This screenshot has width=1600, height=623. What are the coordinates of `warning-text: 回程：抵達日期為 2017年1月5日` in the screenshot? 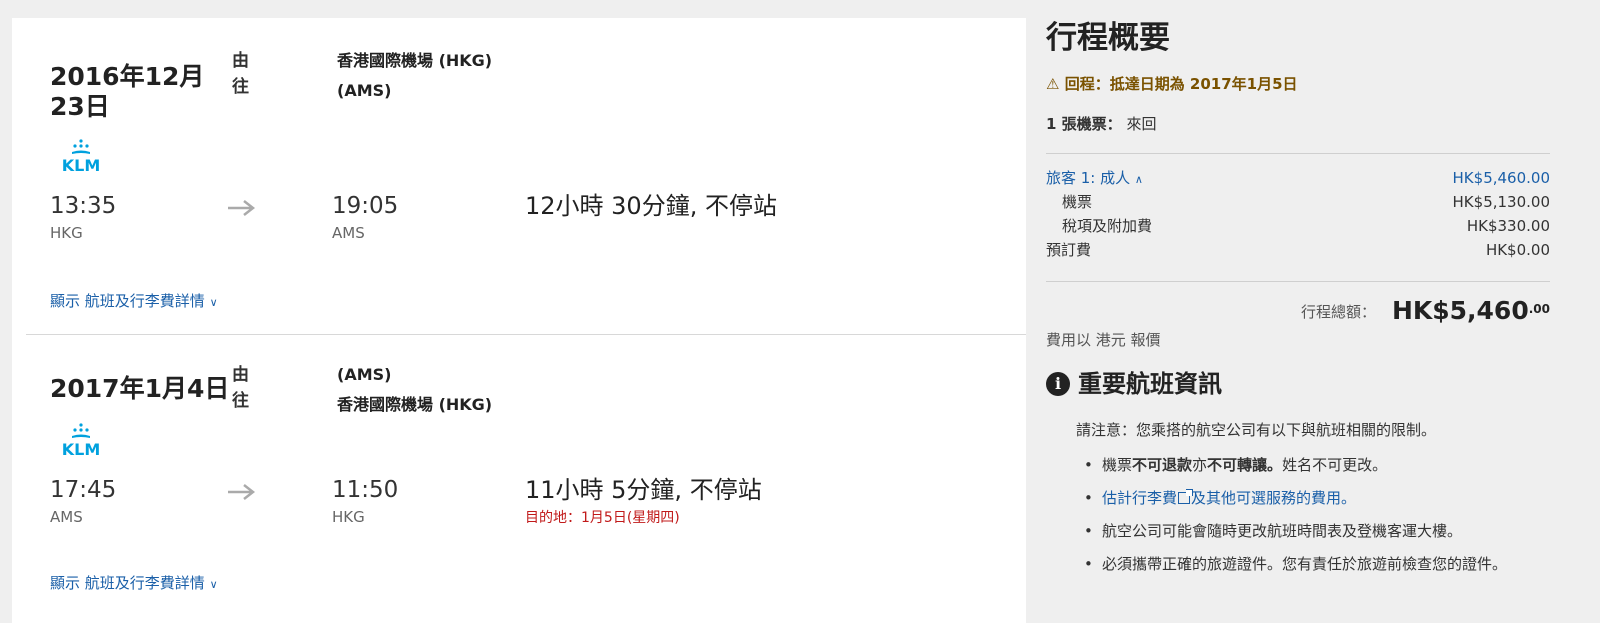 It's located at (1181, 84).